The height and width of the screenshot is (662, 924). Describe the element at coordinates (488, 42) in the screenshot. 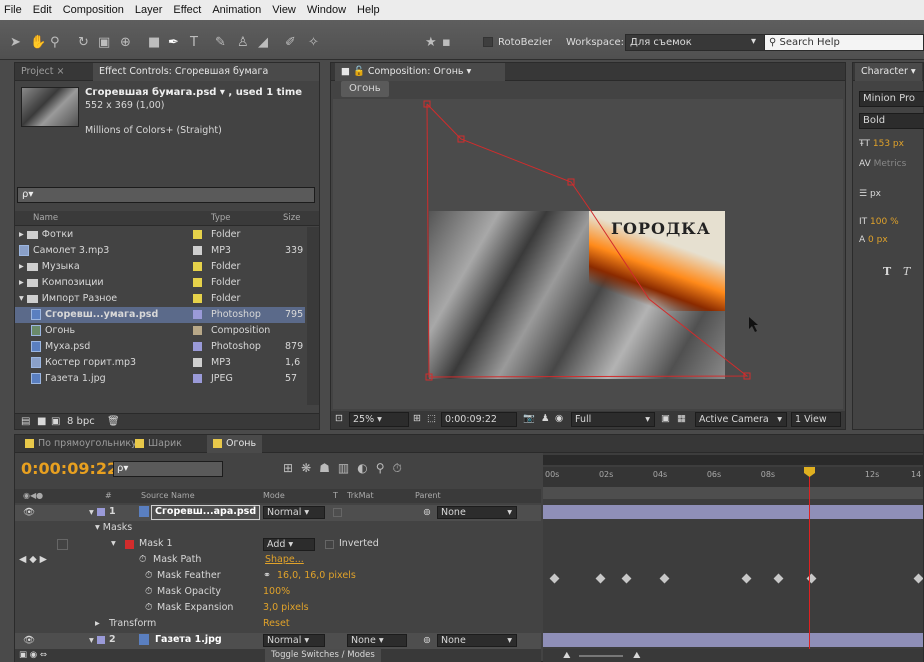

I see `rotobezier-checkbox` at that location.